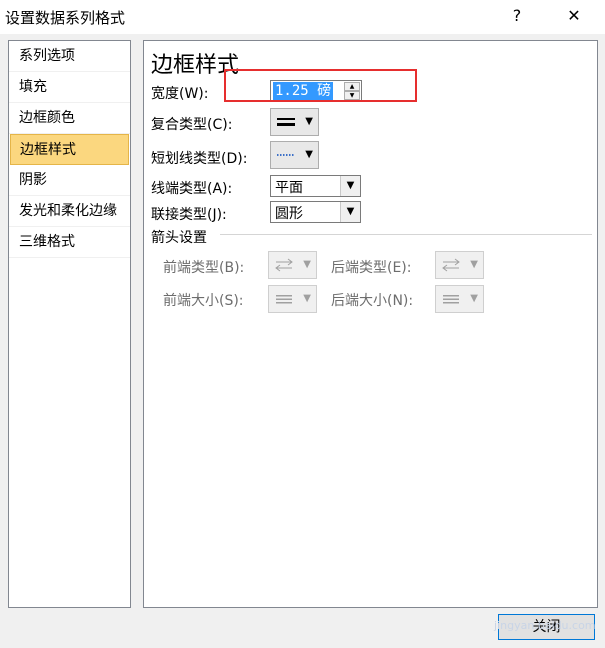 This screenshot has width=605, height=648. I want to click on nav-item-shadow: 阴影, so click(69, 180).